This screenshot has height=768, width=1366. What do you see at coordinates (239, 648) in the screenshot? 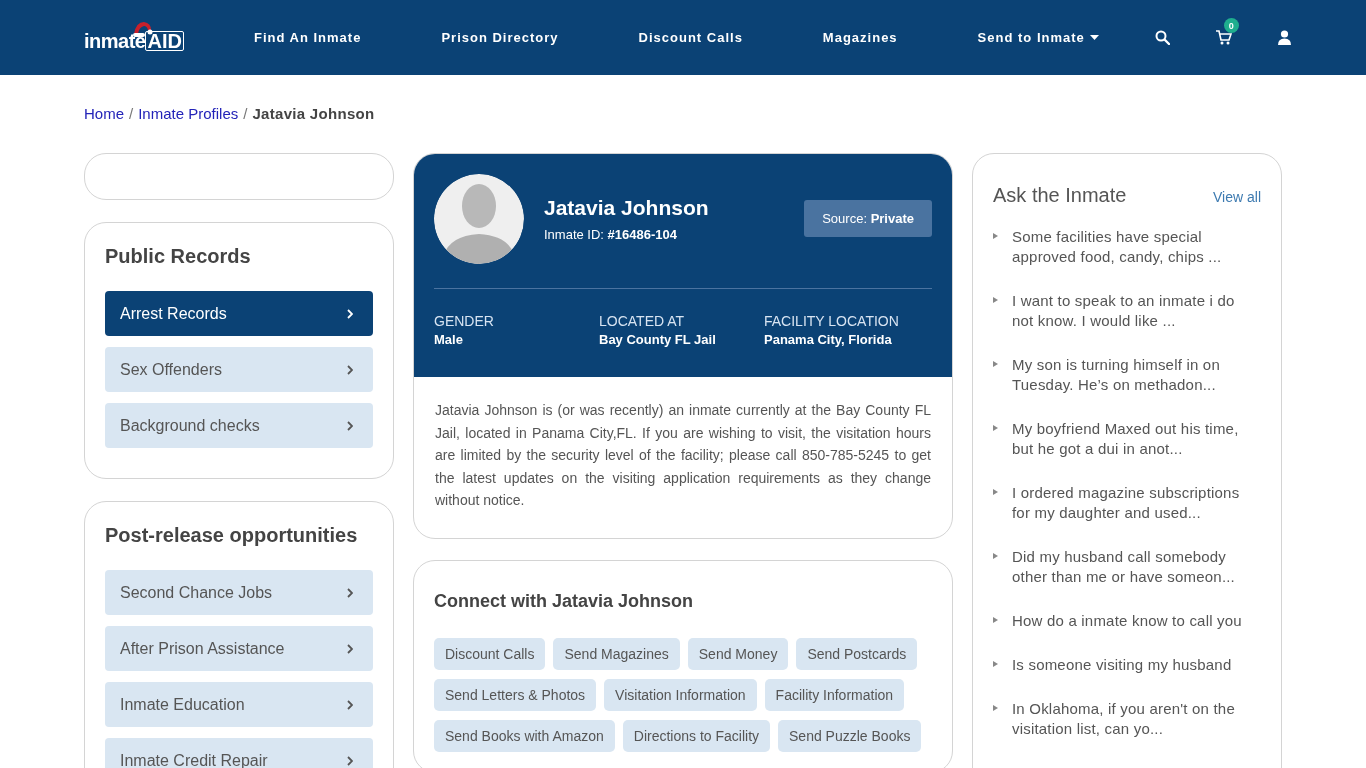
I see `sidebar-item: After Prison Assistance` at bounding box center [239, 648].